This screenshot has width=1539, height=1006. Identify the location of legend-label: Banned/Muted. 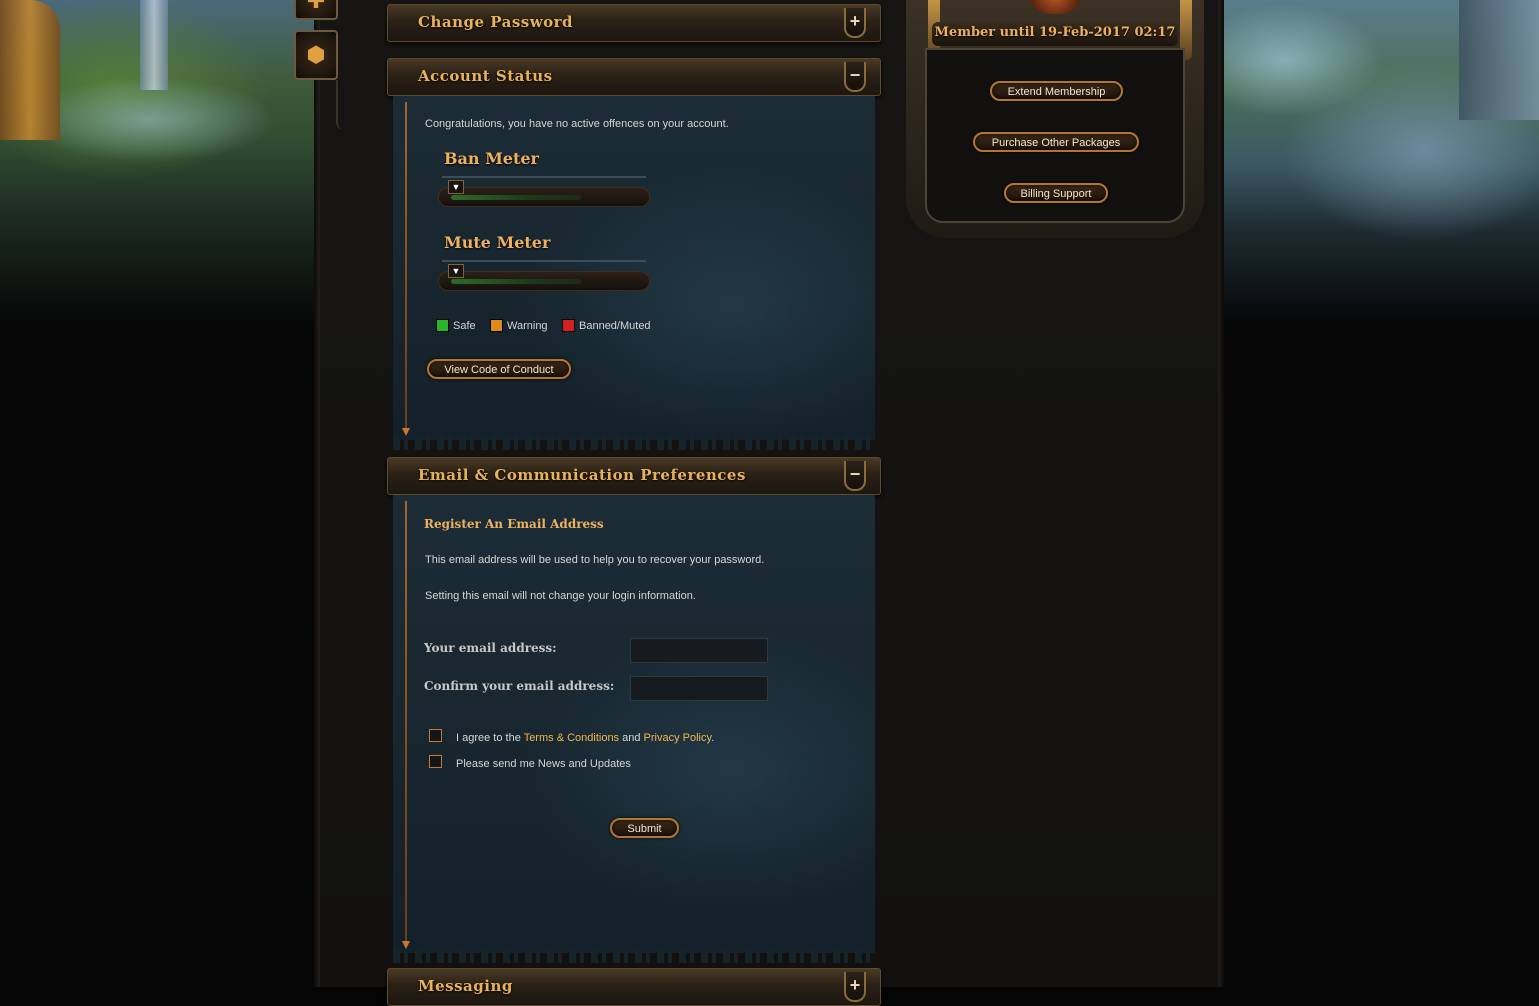
(615, 325).